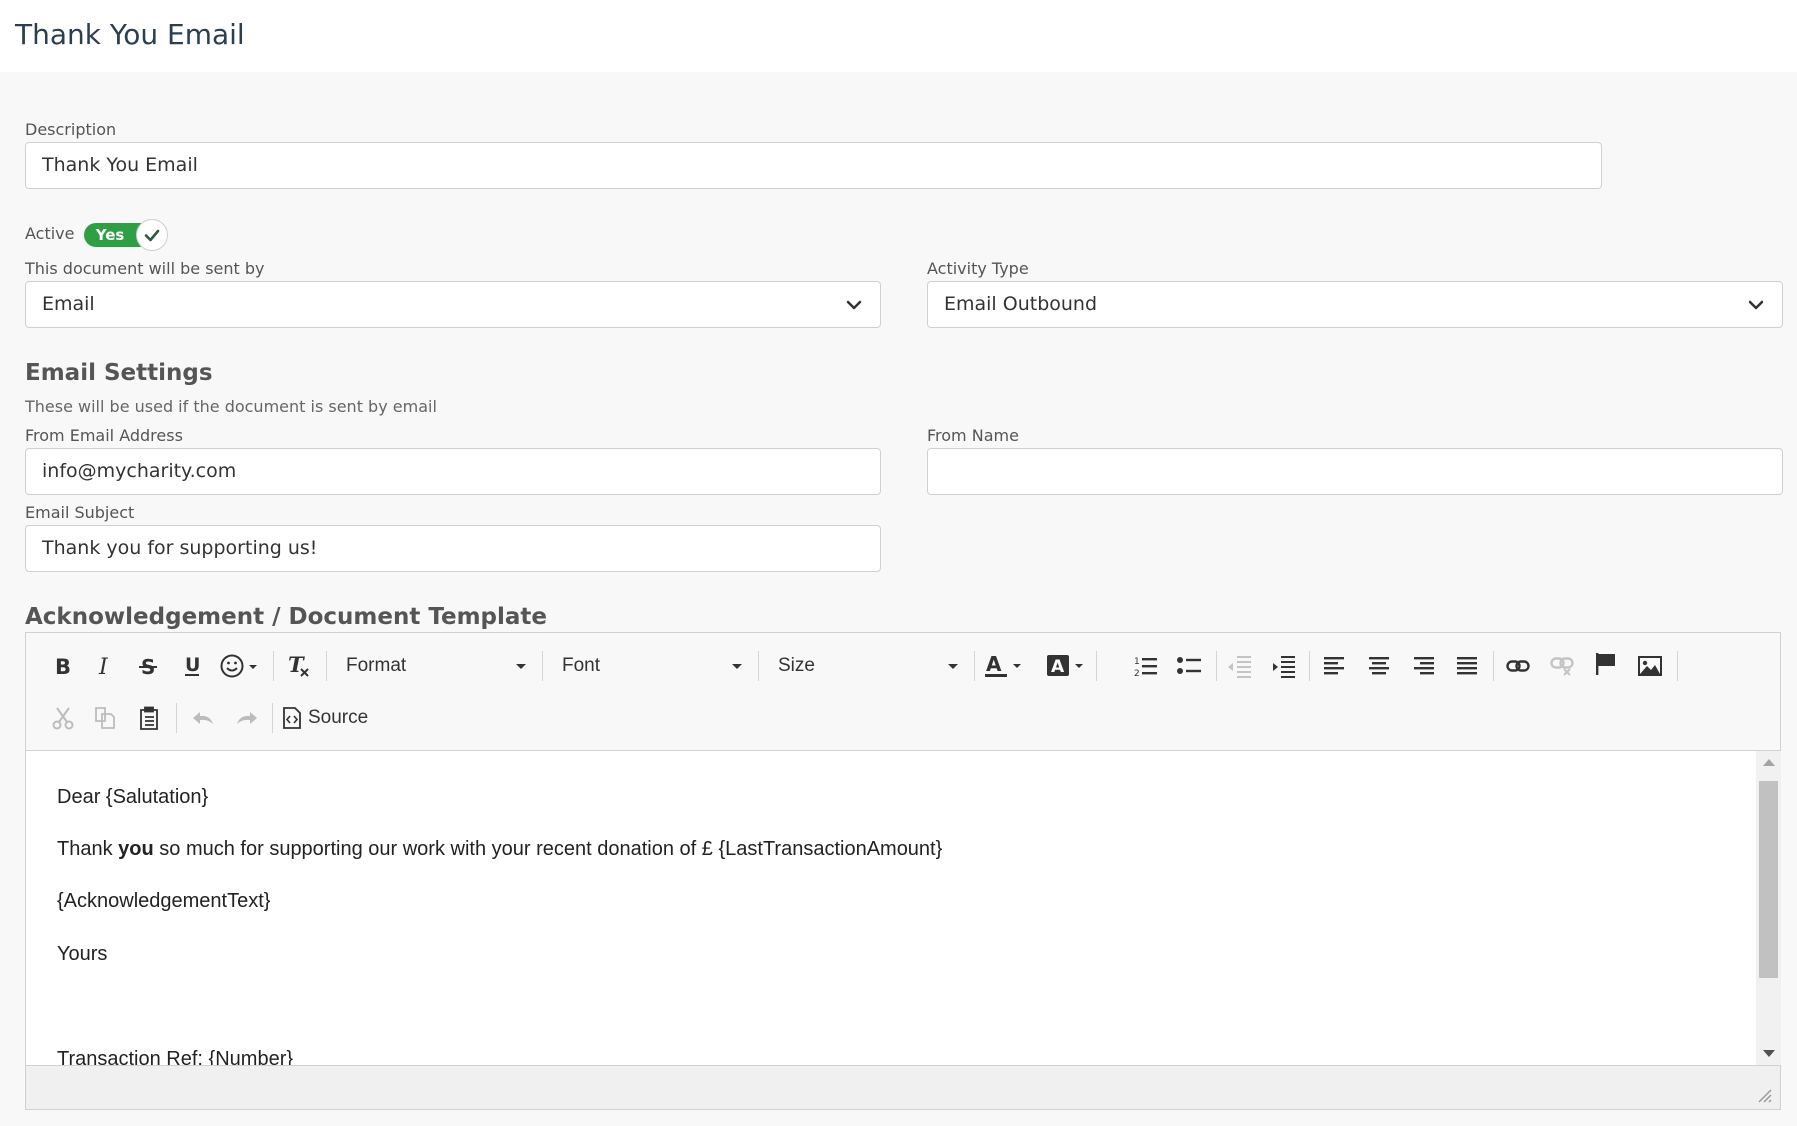 The image size is (1797, 1126). I want to click on from-name-label: From Name, so click(973, 435).